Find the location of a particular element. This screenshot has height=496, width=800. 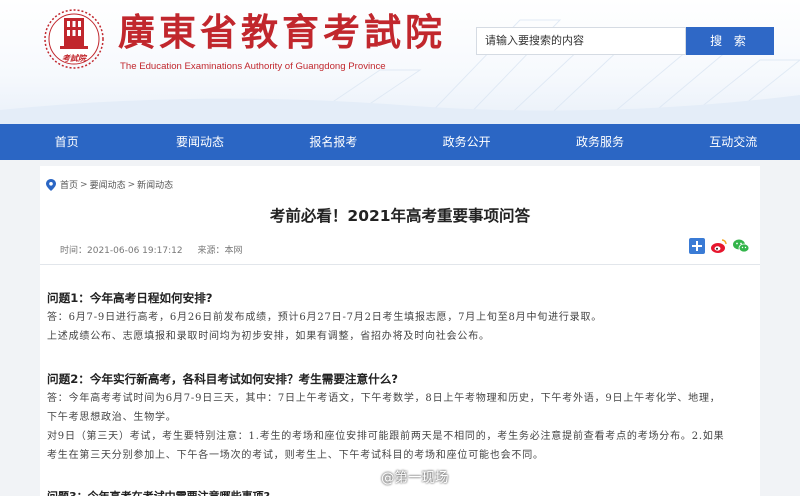

main-nav: 首页 要闻动态 报名报考 政务公开 政务服务 互动交流 is located at coordinates (400, 142).